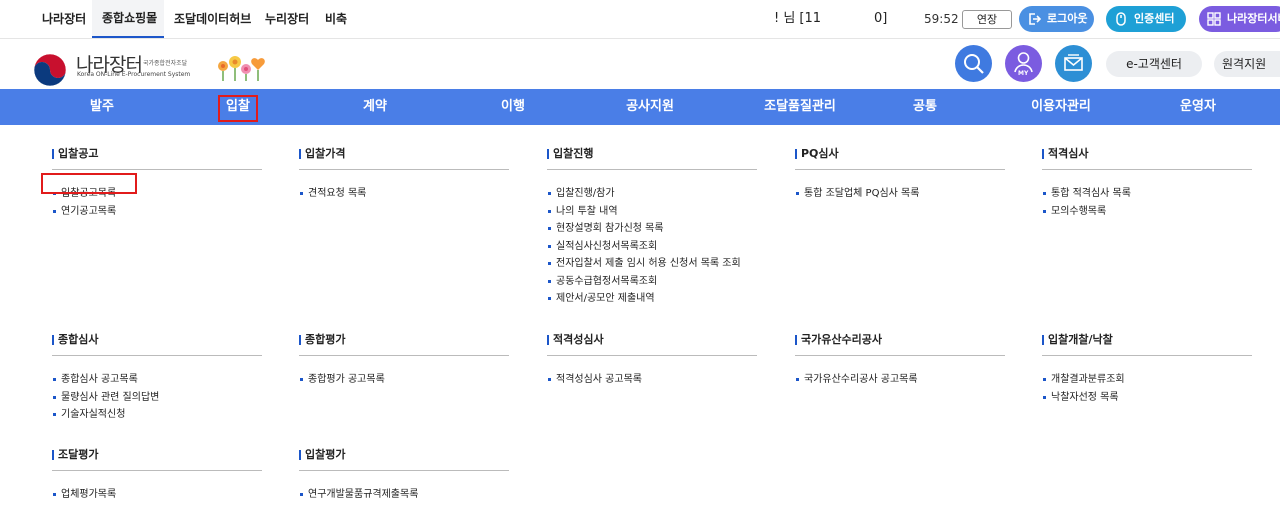  I want to click on menu-item-site-briefing-list: 현장설명회 참가신청 목록, so click(644, 229).